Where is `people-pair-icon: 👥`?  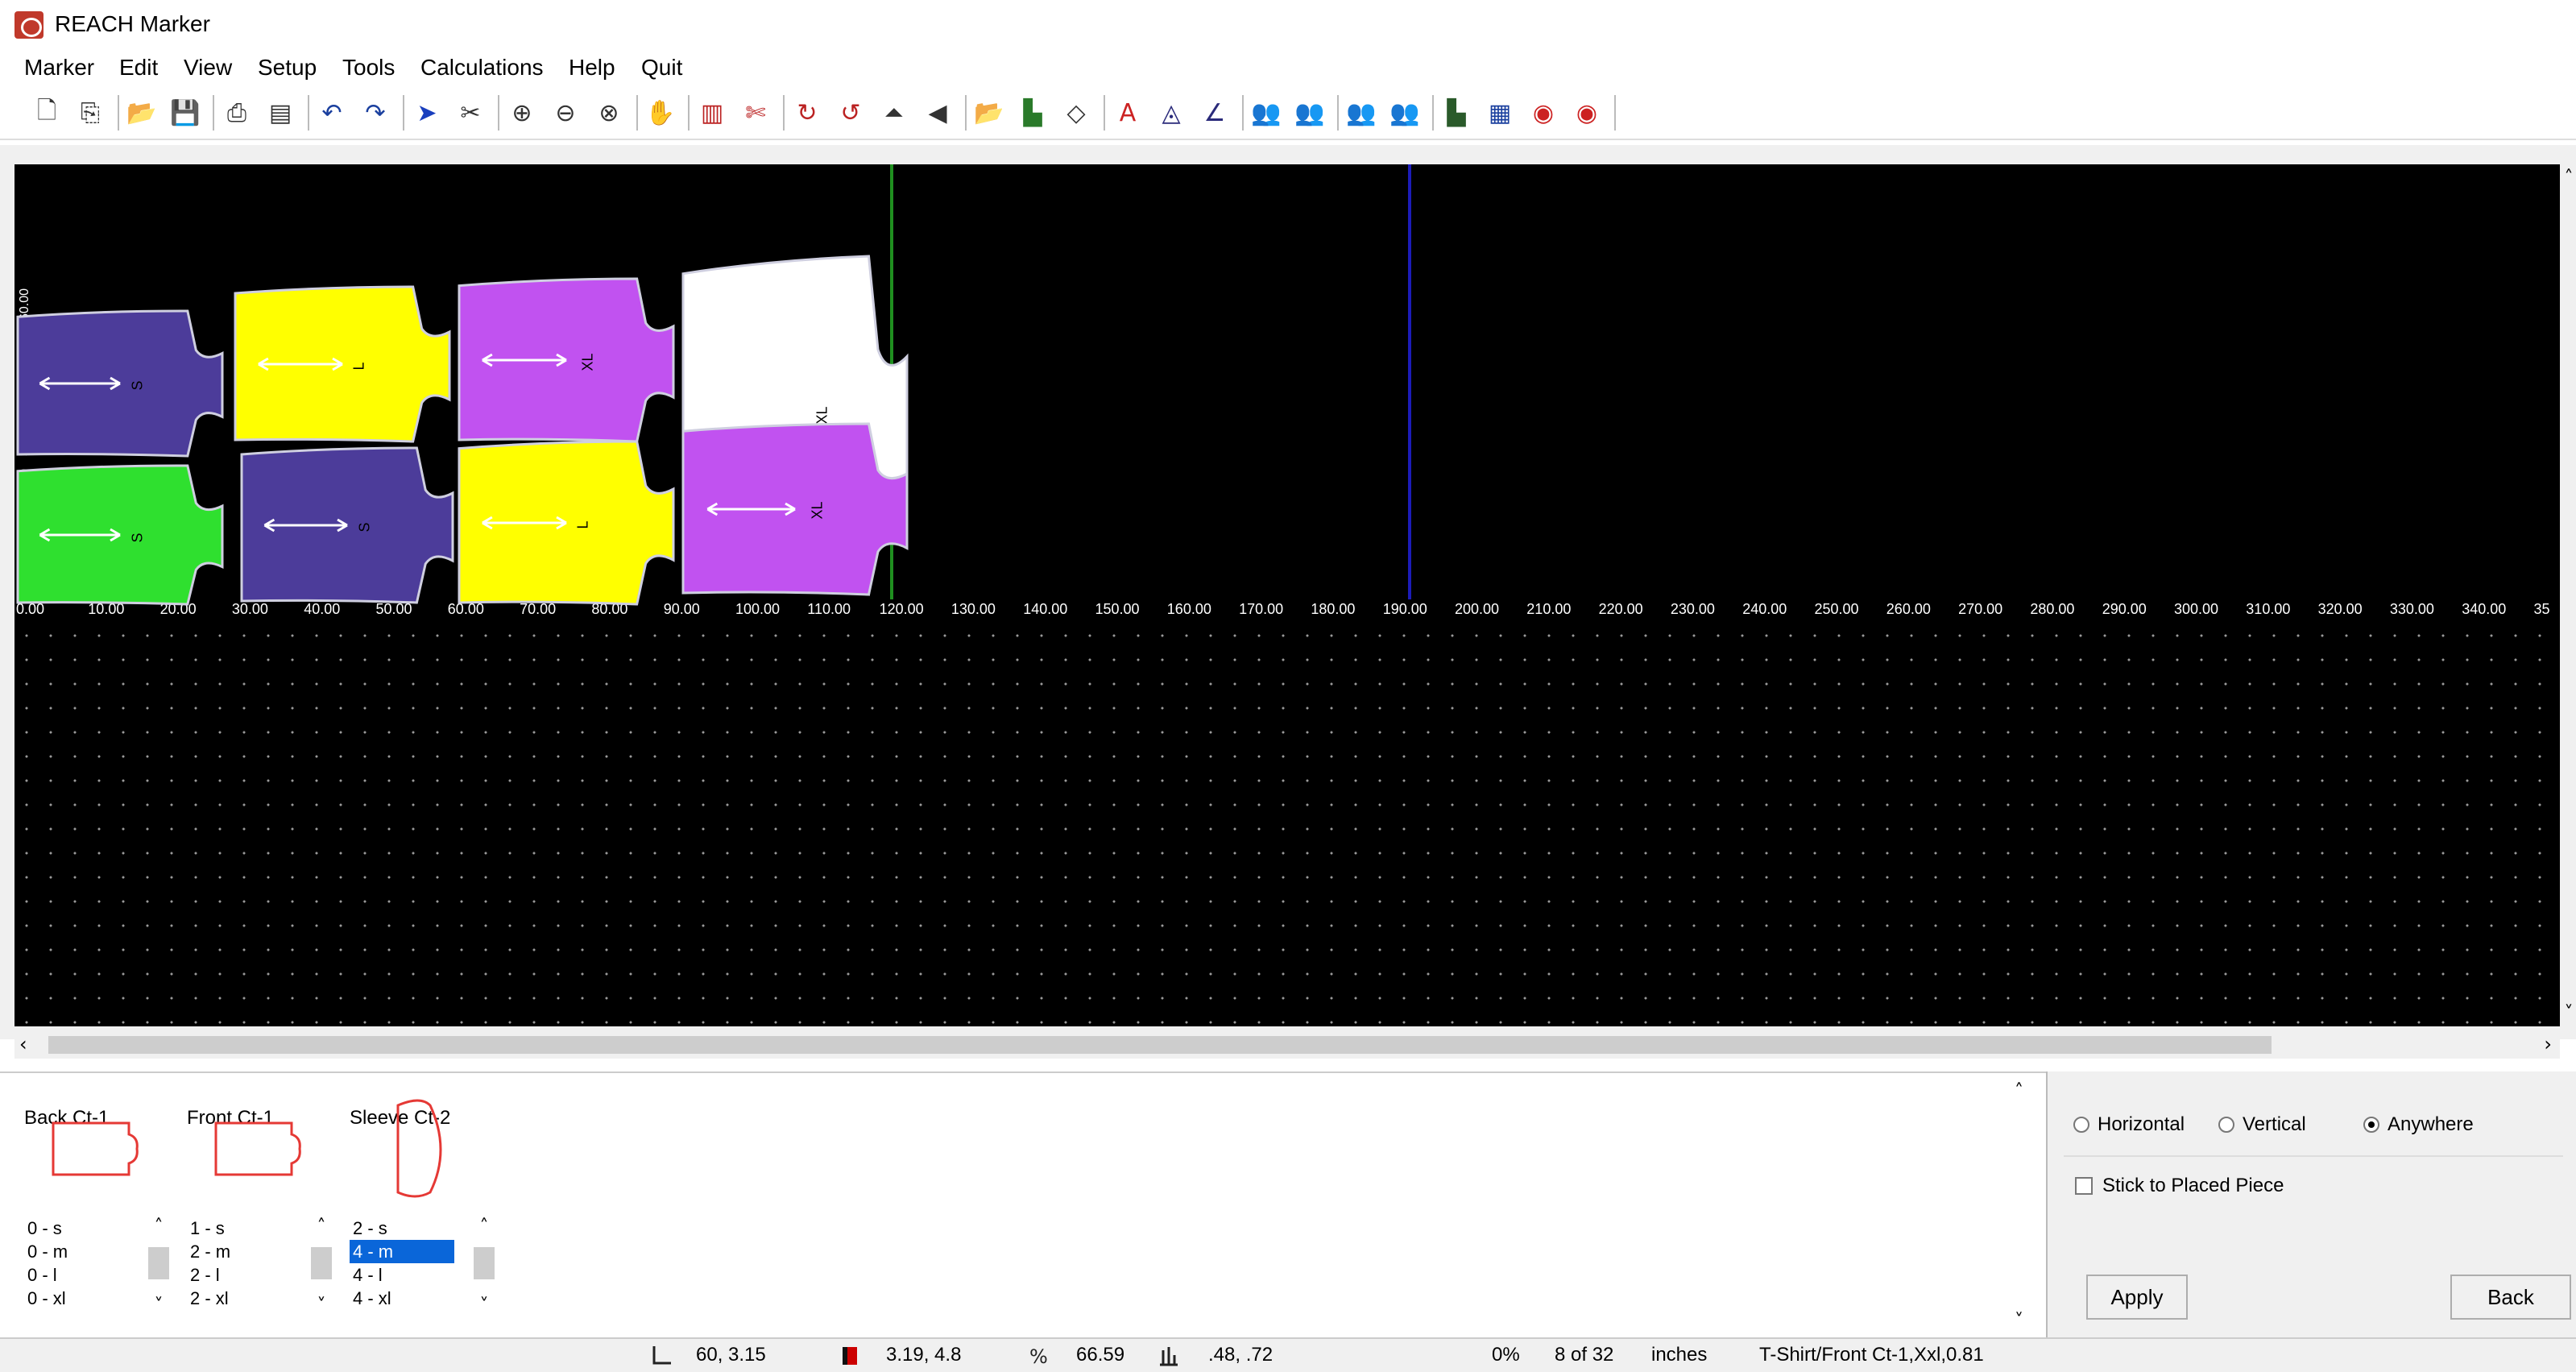
people-pair-icon: 👥 is located at coordinates (1405, 113).